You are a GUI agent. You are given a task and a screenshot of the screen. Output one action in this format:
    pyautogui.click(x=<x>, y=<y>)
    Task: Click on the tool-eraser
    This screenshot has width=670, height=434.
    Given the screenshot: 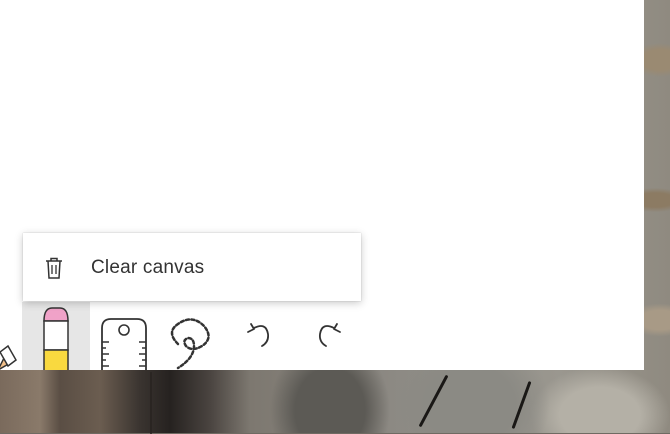 What is the action you would take?
    pyautogui.click(x=56, y=336)
    